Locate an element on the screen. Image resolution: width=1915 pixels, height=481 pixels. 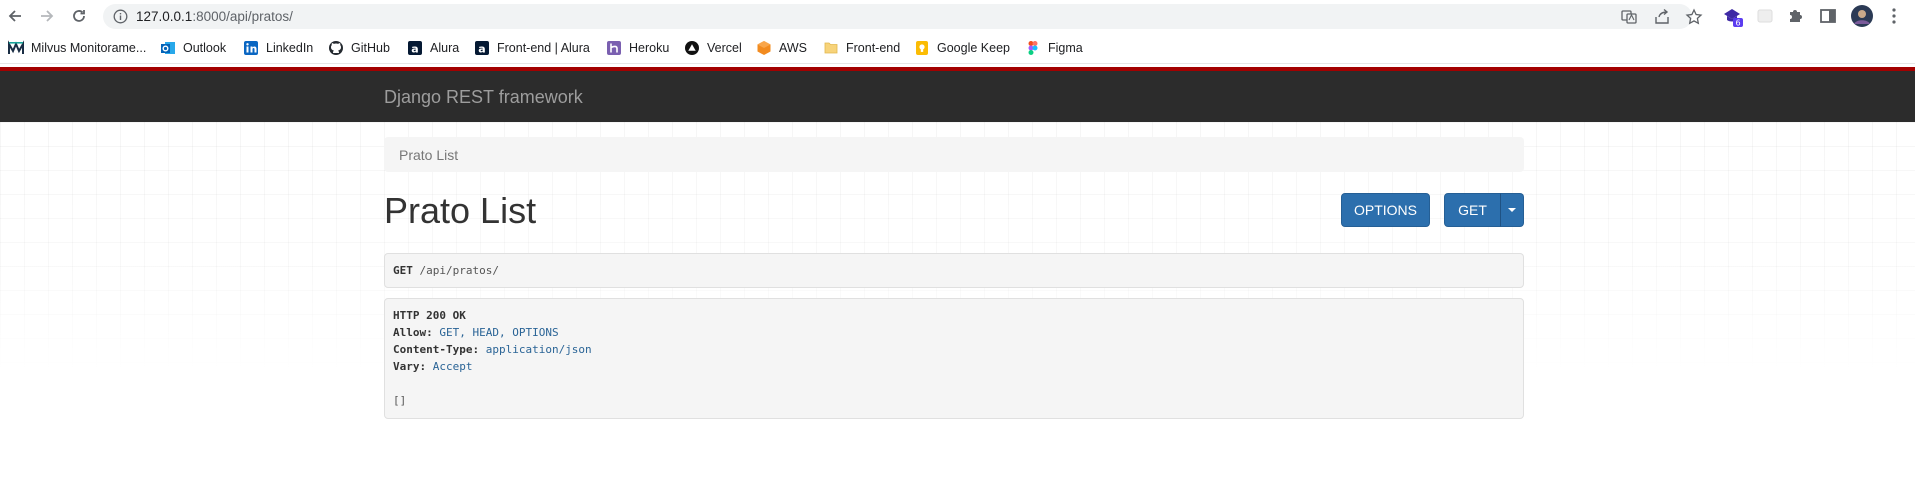
response-status: HTTP 200 OK is located at coordinates (429, 315).